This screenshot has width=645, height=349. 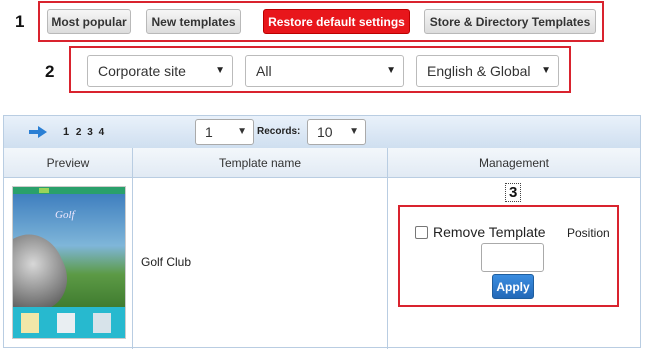 What do you see at coordinates (325, 132) in the screenshot?
I see `records-select-value: 10` at bounding box center [325, 132].